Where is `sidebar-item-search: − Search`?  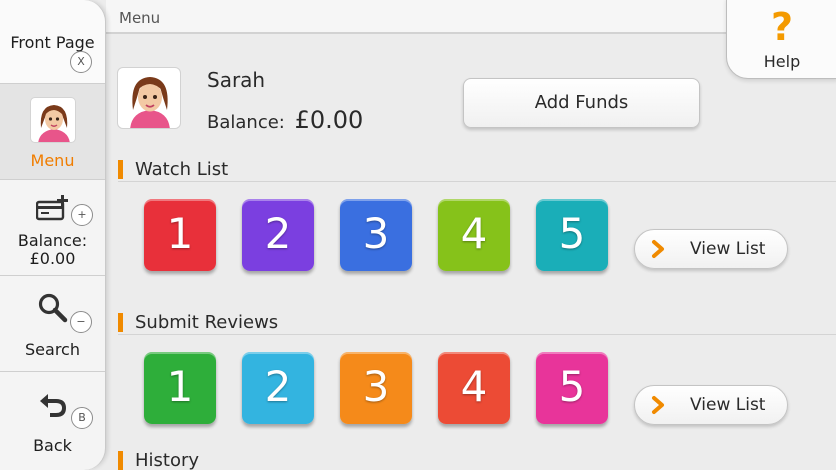
sidebar-item-search: − Search is located at coordinates (52, 324).